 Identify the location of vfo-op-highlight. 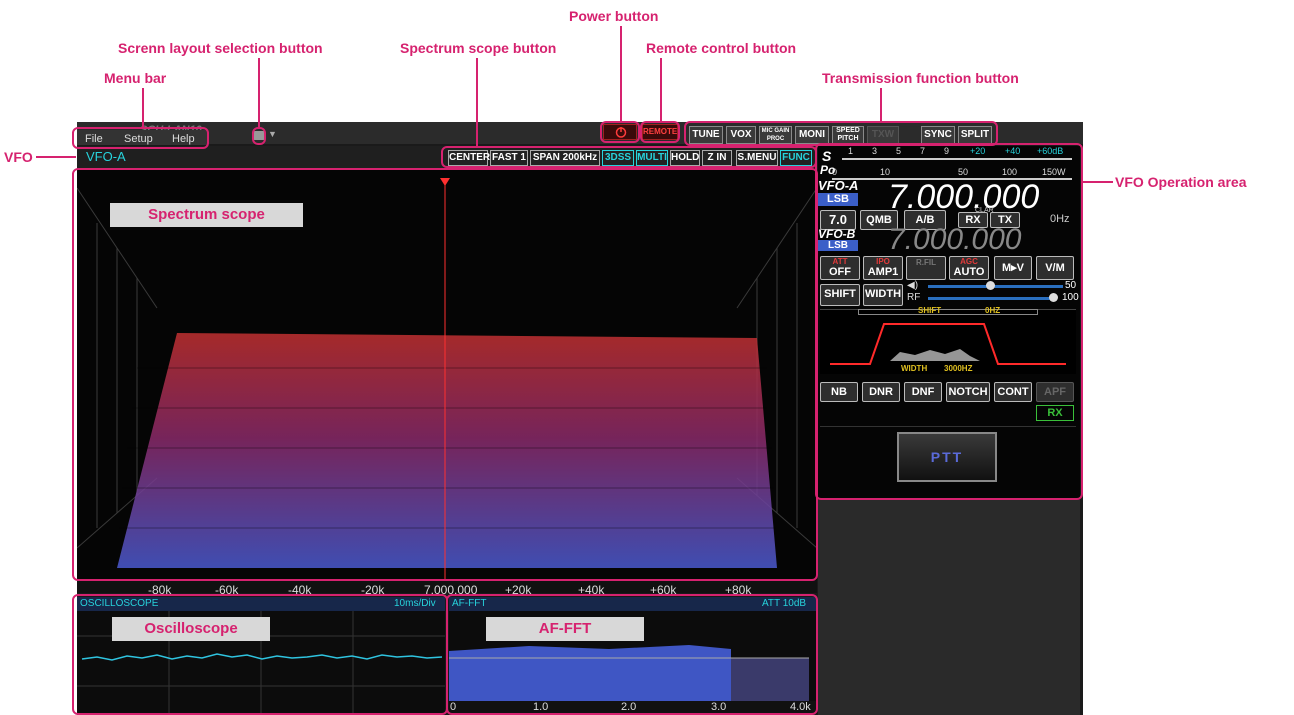
(949, 321).